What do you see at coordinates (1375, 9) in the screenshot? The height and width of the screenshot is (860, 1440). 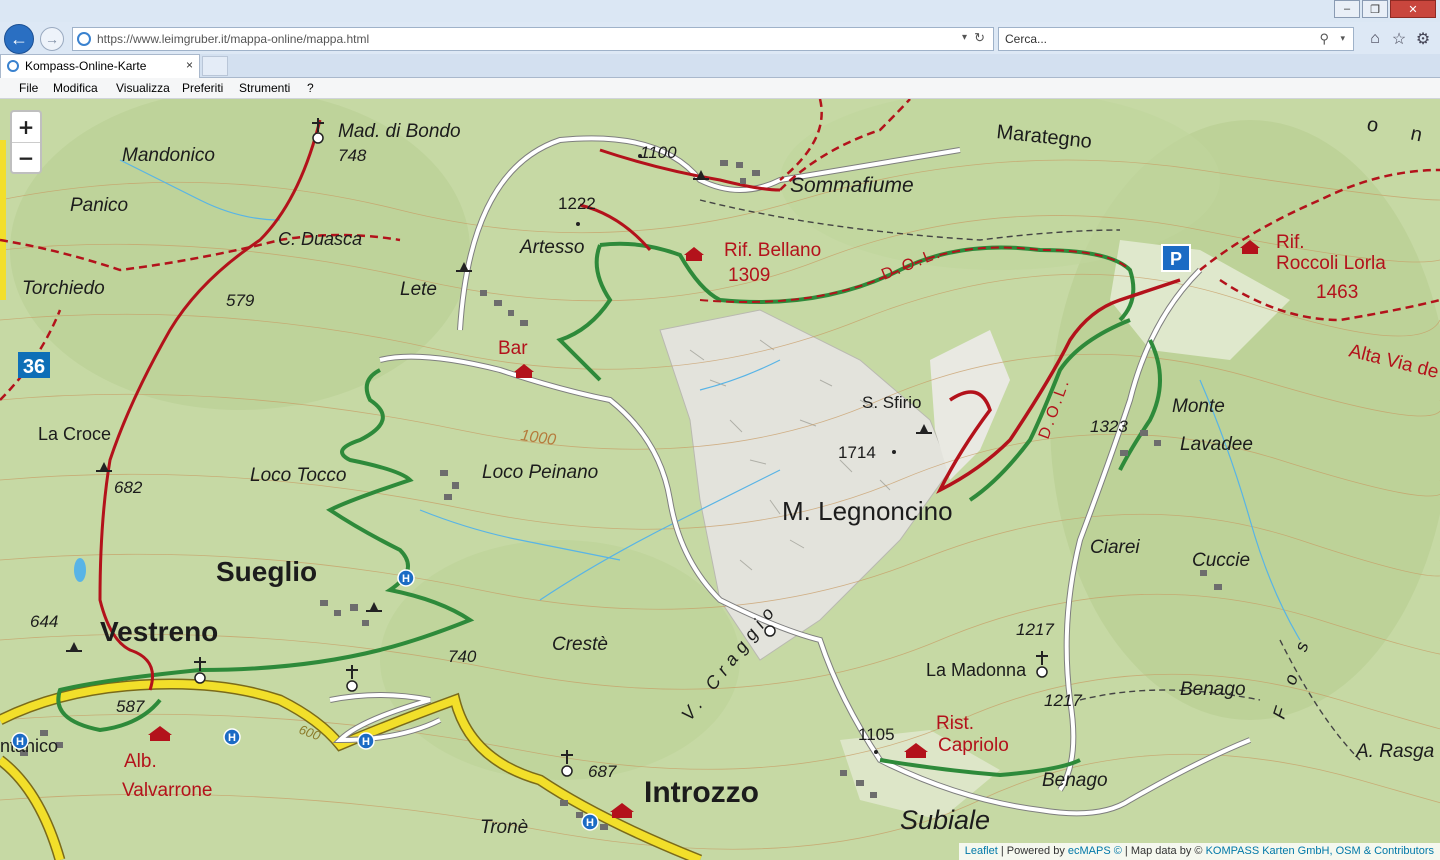 I see `restore-button: ❐` at bounding box center [1375, 9].